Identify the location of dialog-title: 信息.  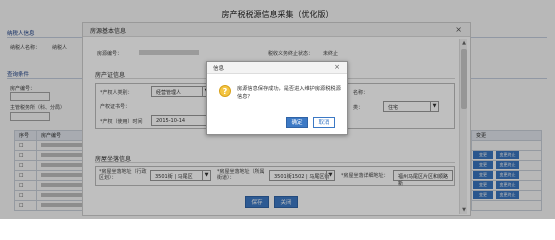
(219, 69).